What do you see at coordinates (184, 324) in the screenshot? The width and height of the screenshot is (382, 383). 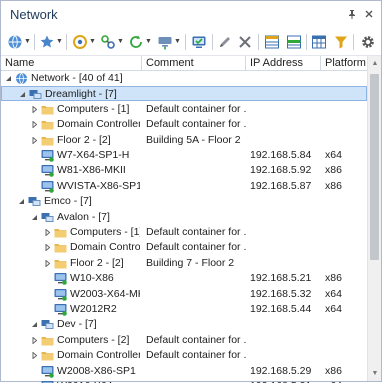 I see `tree-row-dev-7: Dev - [7]` at bounding box center [184, 324].